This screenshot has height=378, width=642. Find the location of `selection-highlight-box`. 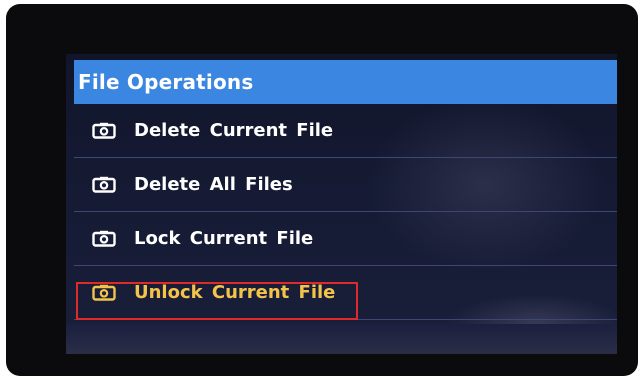

selection-highlight-box is located at coordinates (217, 301).